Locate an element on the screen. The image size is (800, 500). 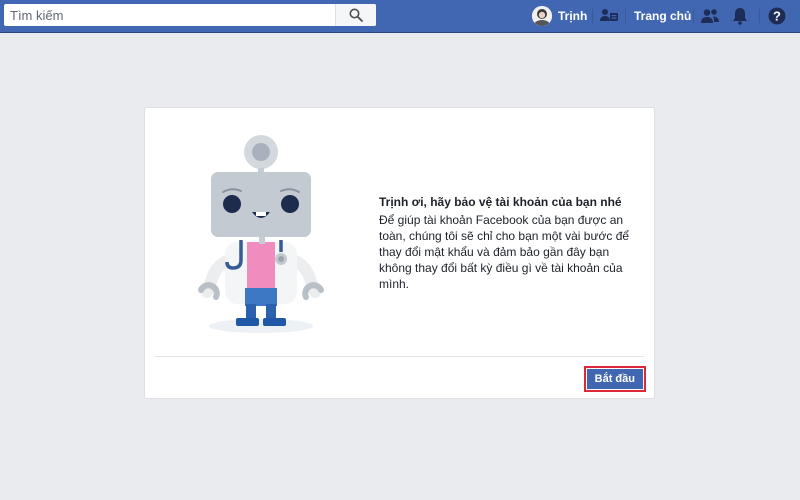
top-navigation-bar: Trịnh Trang chủ ? is located at coordinates (400, 16).